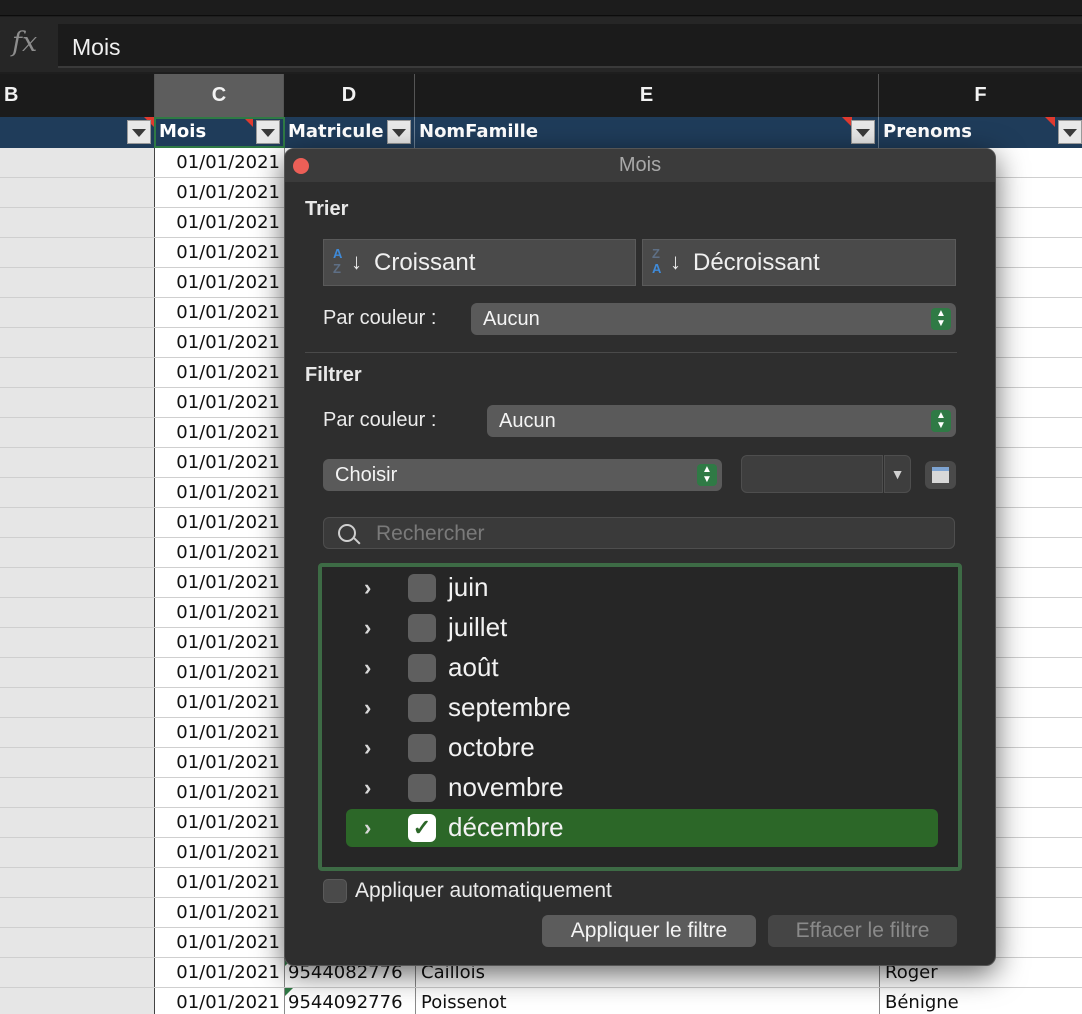 Image resolution: width=1082 pixels, height=1014 pixels. What do you see at coordinates (301, 166) in the screenshot?
I see `close-icon` at bounding box center [301, 166].